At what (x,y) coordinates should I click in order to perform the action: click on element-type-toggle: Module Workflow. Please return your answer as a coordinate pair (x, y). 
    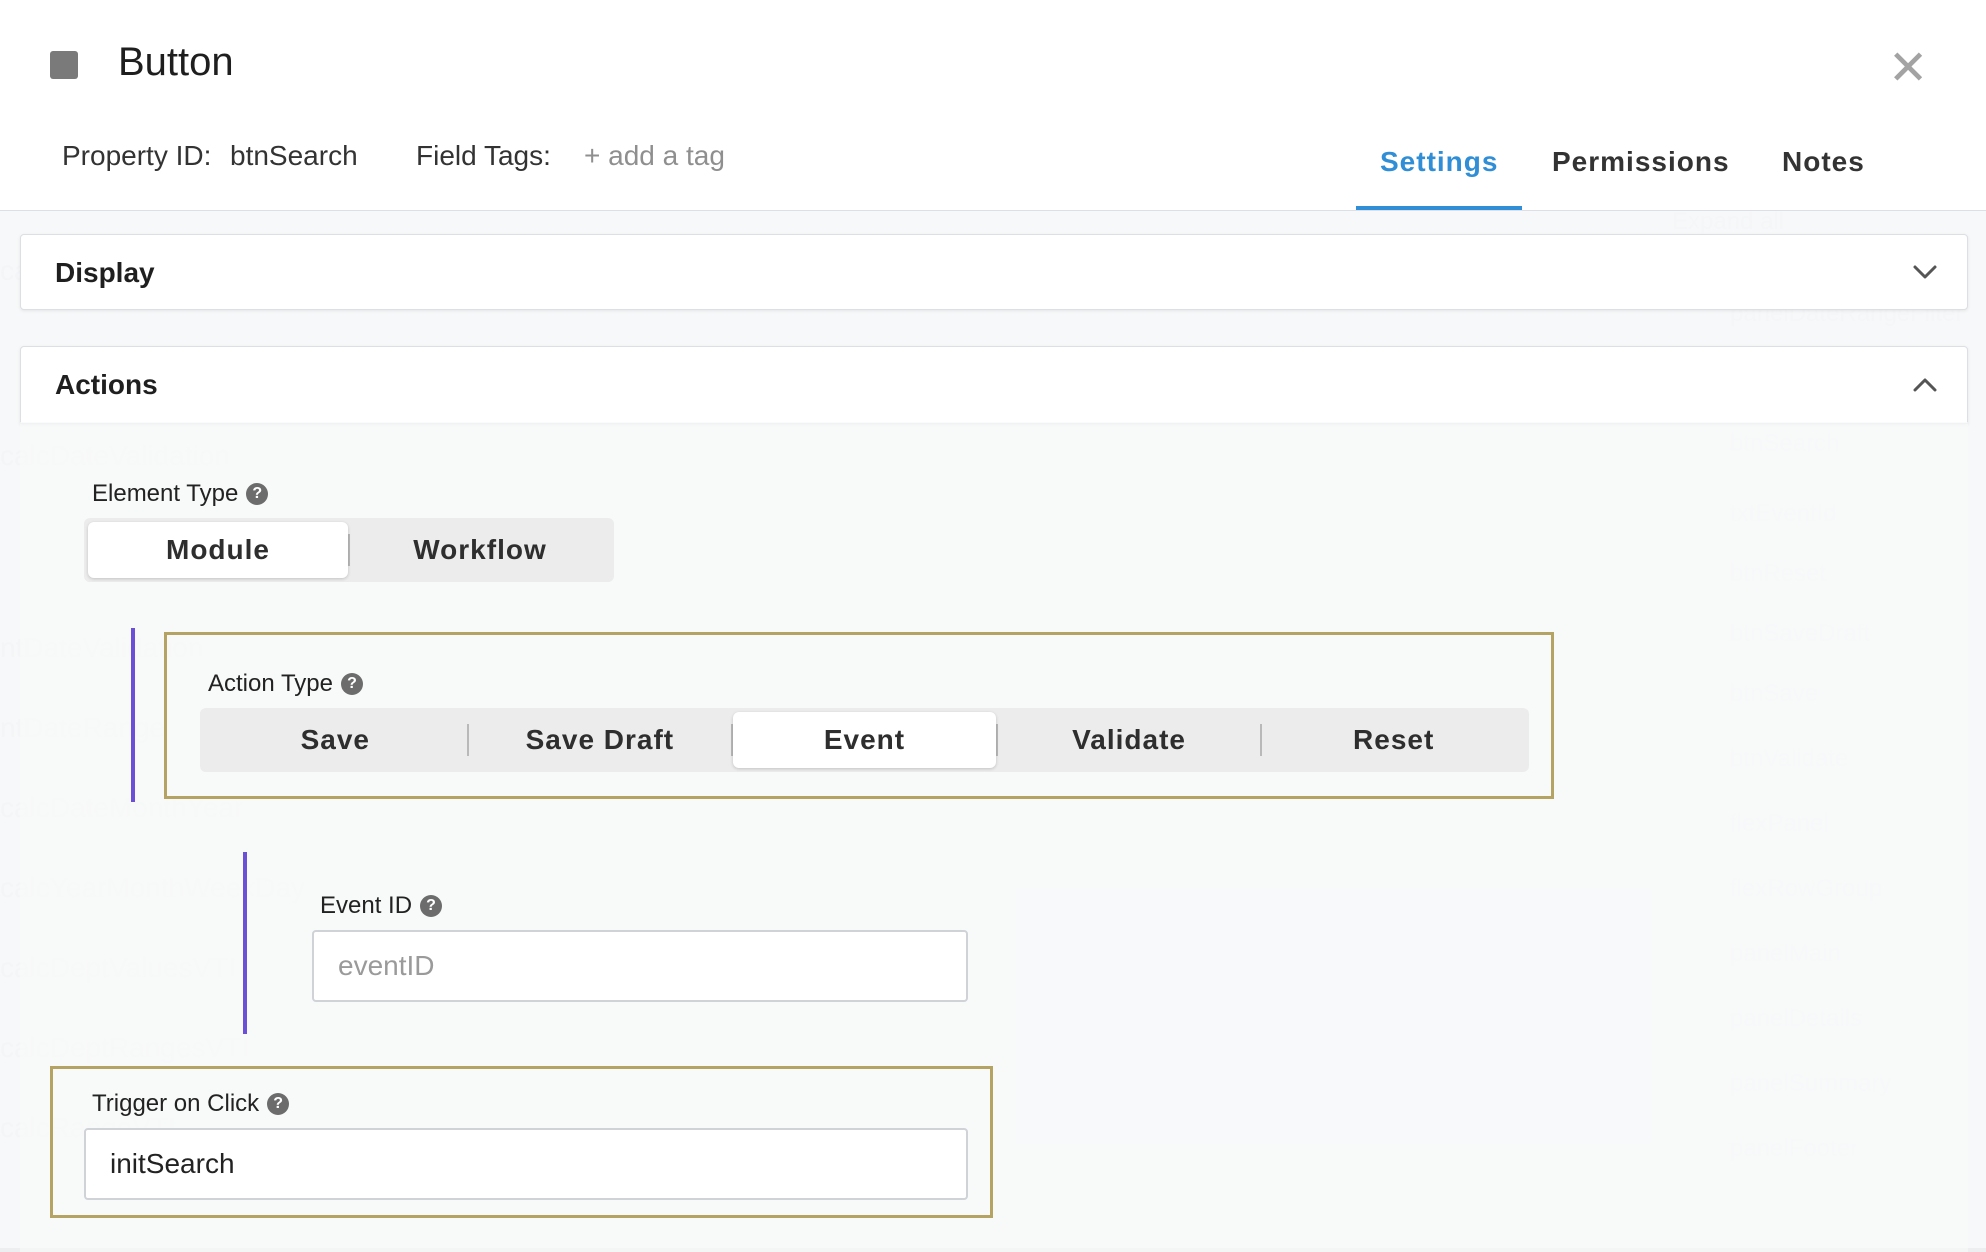
    Looking at the image, I should click on (349, 550).